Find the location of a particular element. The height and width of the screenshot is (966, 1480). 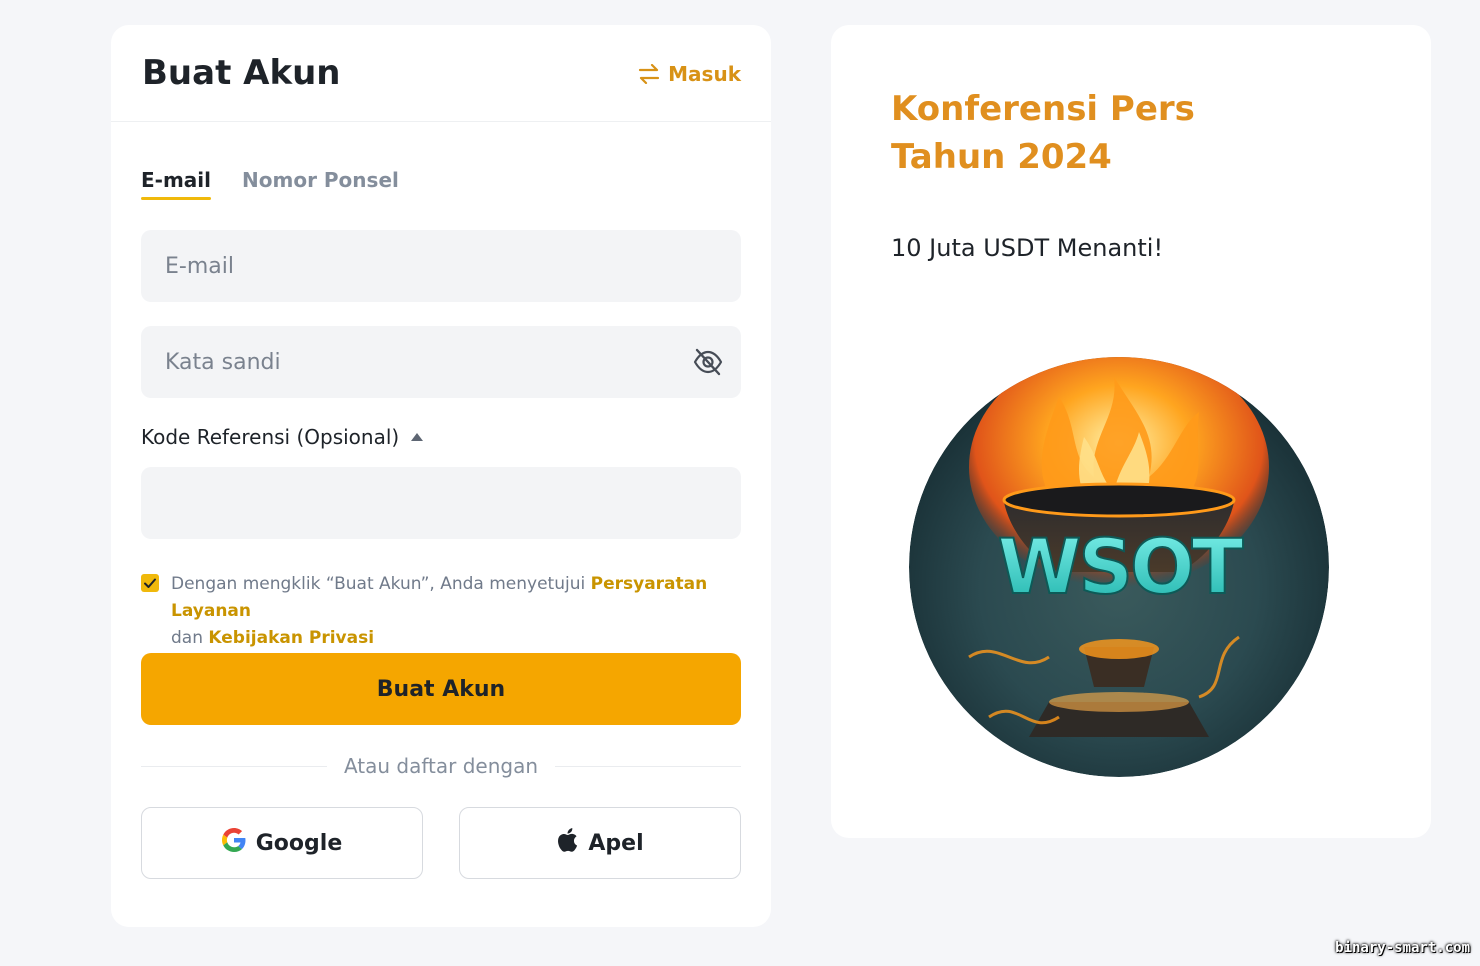

google-logo-icon is located at coordinates (233, 843).